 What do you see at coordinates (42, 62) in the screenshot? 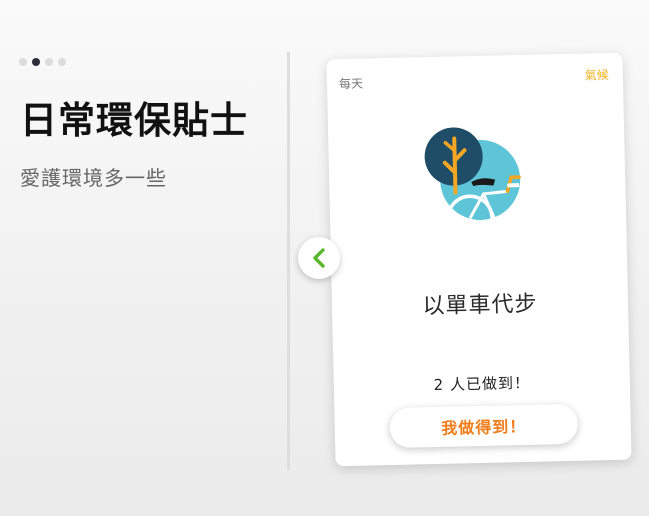
I see `pagination-dots` at bounding box center [42, 62].